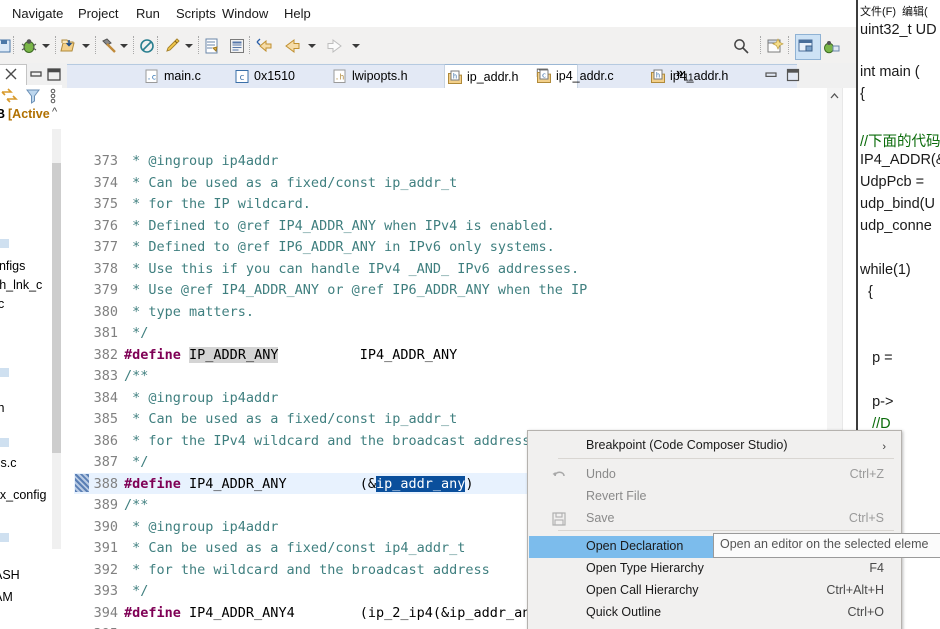  Describe the element at coordinates (878, 11) in the screenshot. I see `secondary-menu-item: 文件(F)` at that location.